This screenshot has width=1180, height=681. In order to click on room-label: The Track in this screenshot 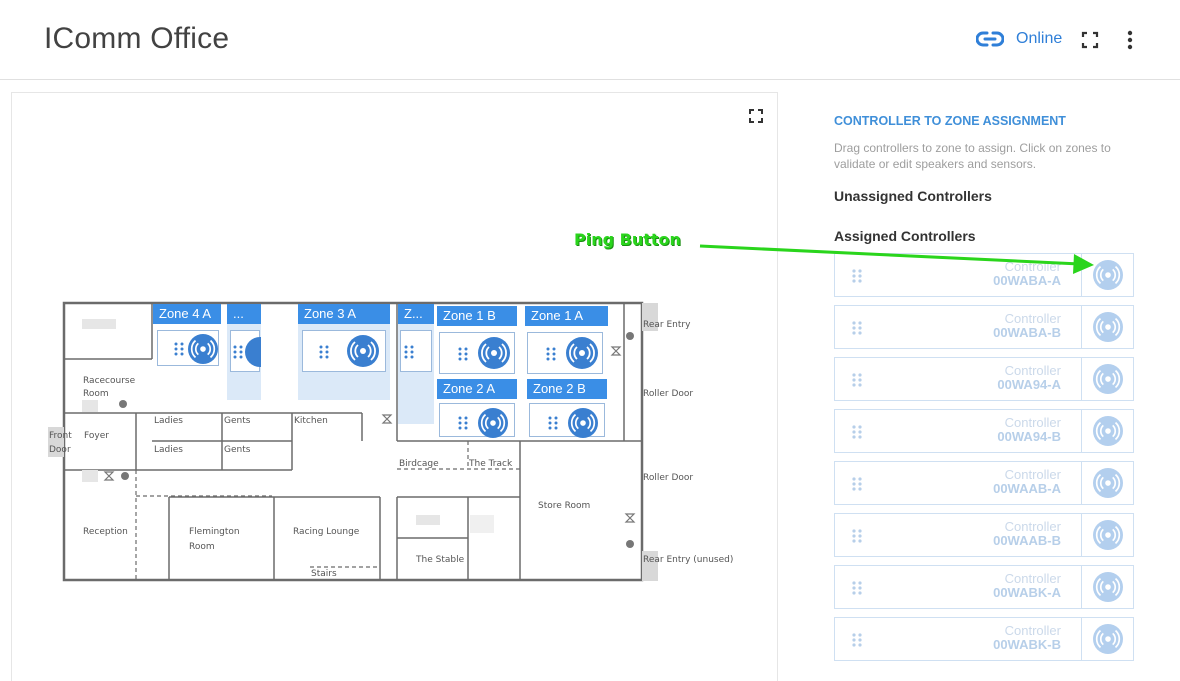, I will do `click(490, 464)`.